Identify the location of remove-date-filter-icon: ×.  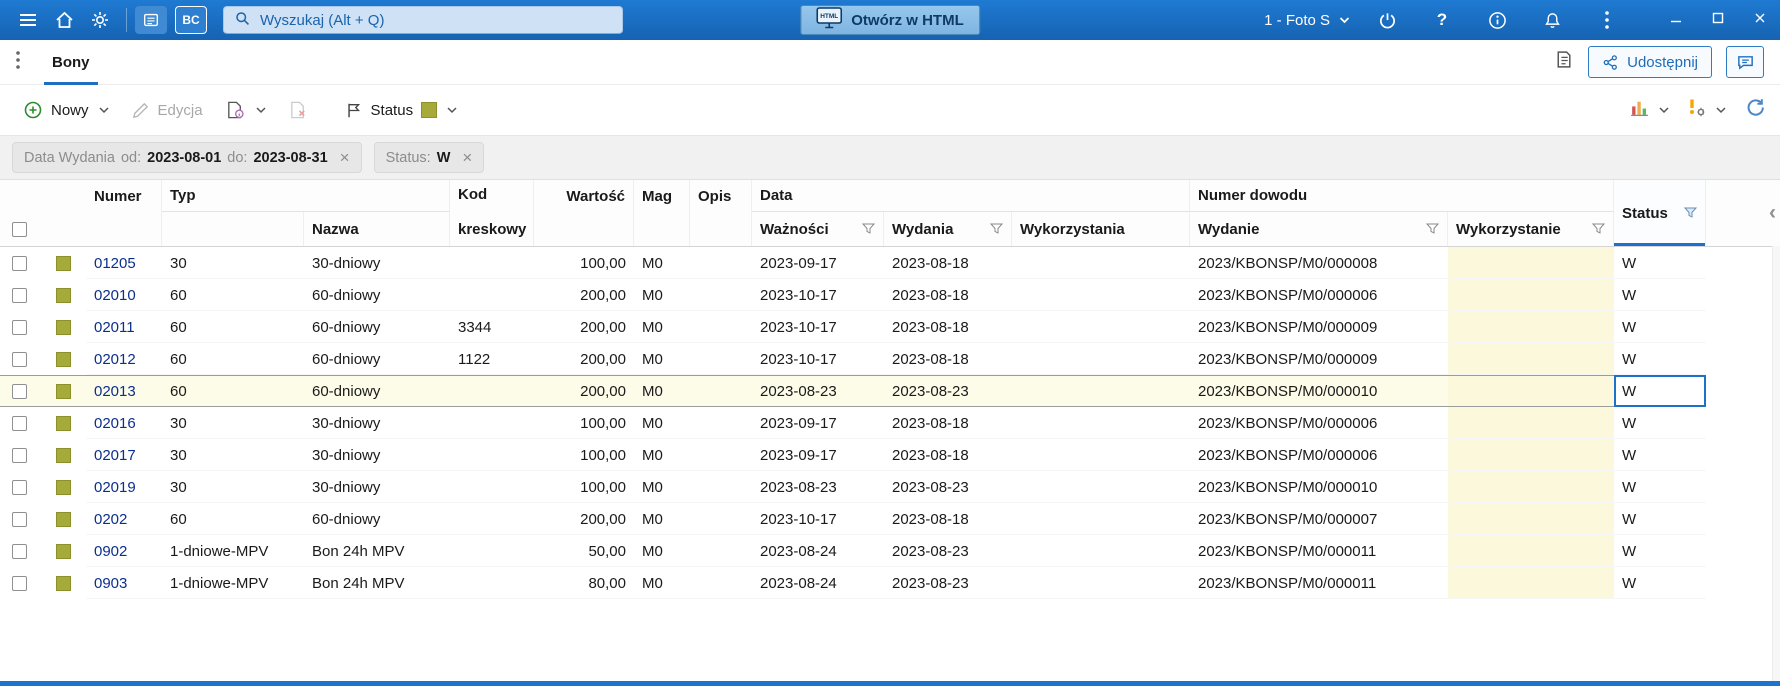
(345, 157).